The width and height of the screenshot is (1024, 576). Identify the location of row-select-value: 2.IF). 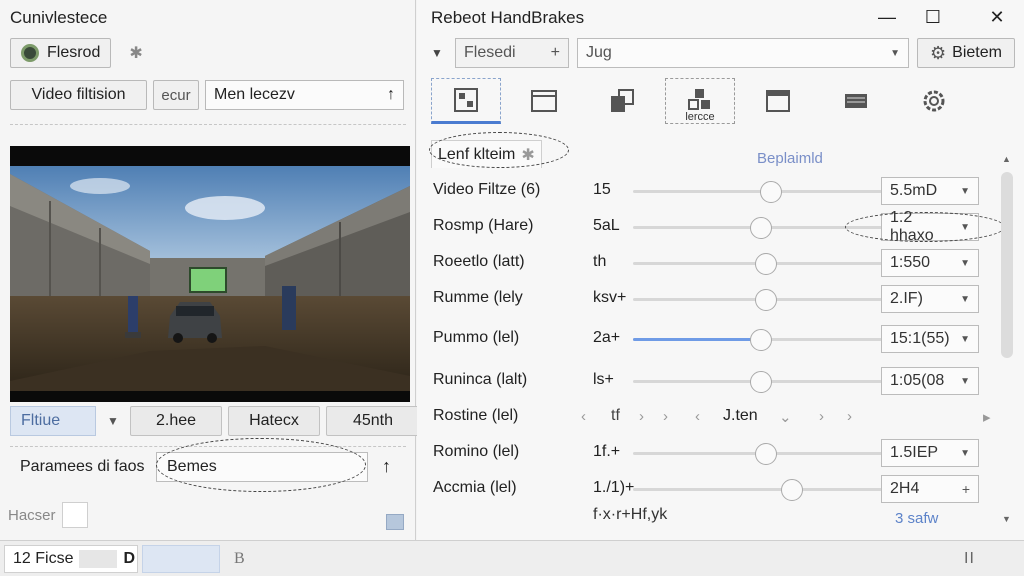
(906, 298).